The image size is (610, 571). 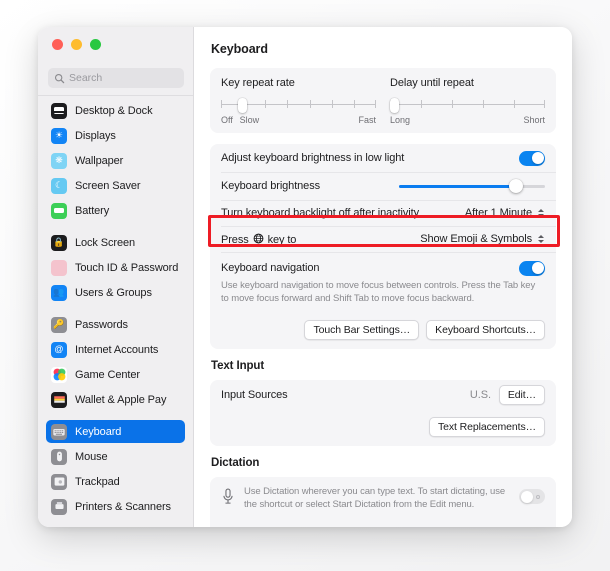 What do you see at coordinates (92, 210) in the screenshot?
I see `sidebar-item-label: Battery` at bounding box center [92, 210].